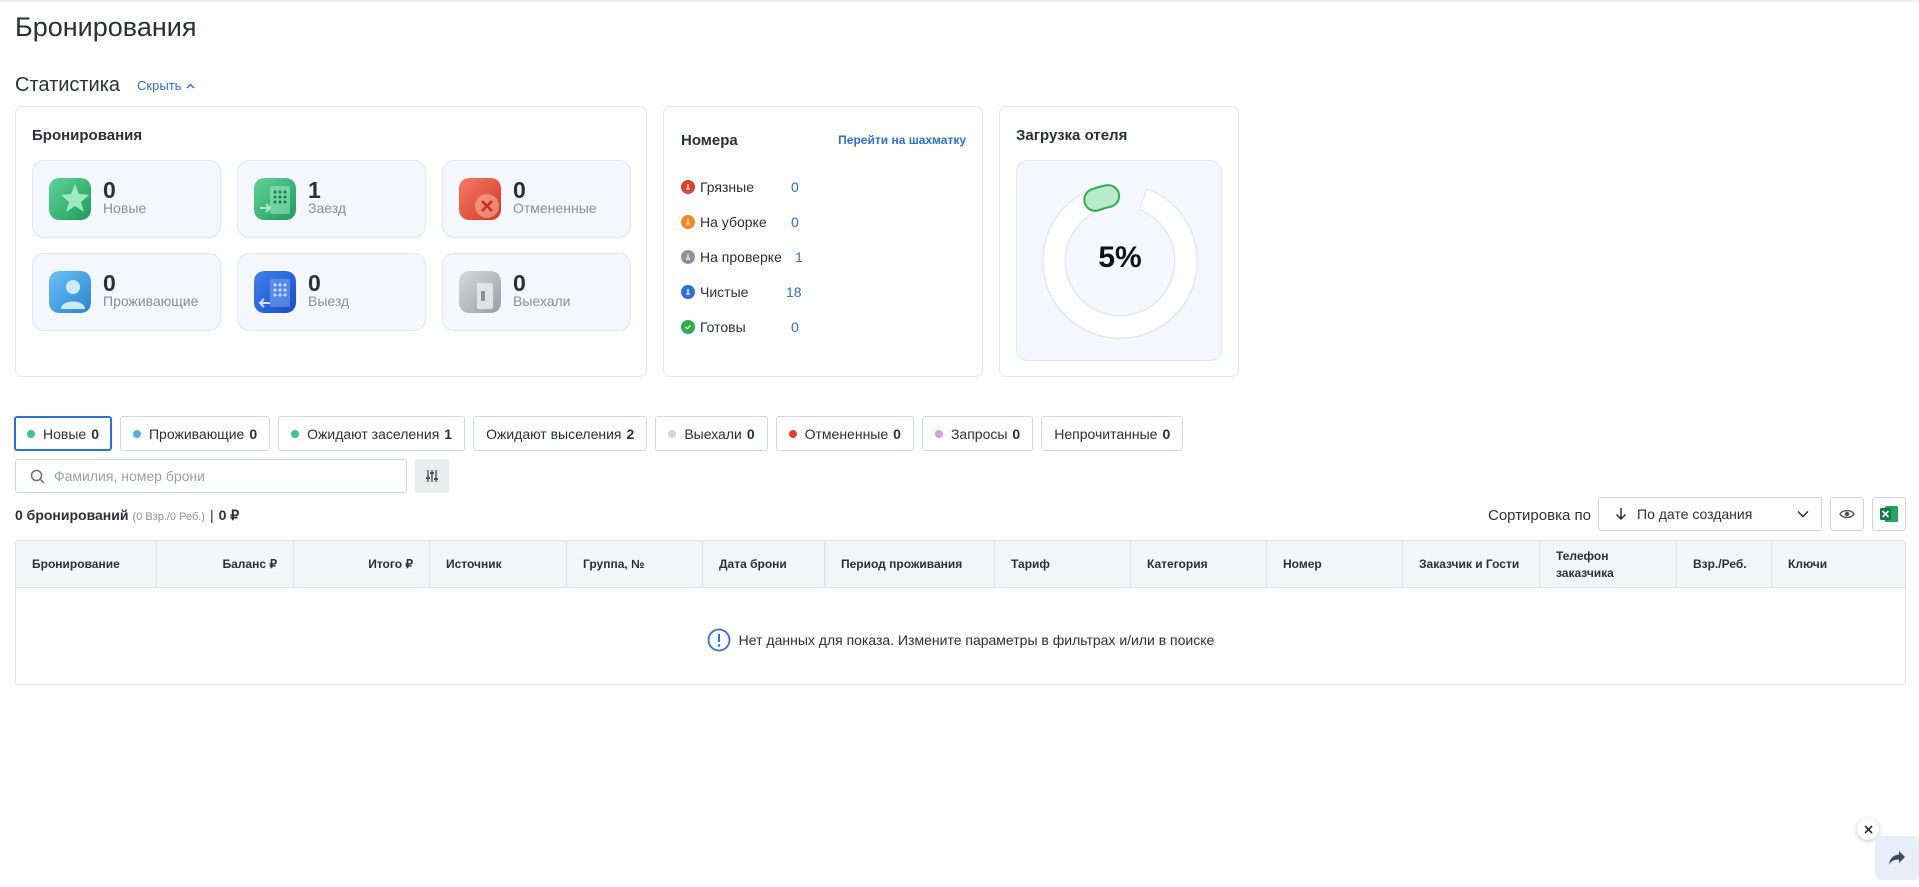 This screenshot has height=887, width=1919. What do you see at coordinates (151, 301) in the screenshot?
I see `tile-residing-label: Проживающие` at bounding box center [151, 301].